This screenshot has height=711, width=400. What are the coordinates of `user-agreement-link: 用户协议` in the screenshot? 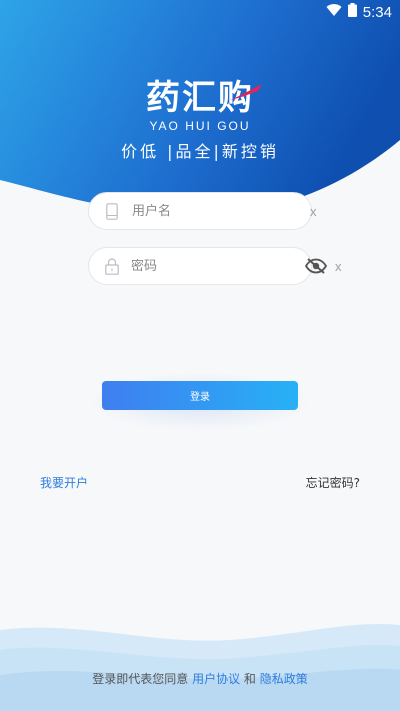 It's located at (216, 679).